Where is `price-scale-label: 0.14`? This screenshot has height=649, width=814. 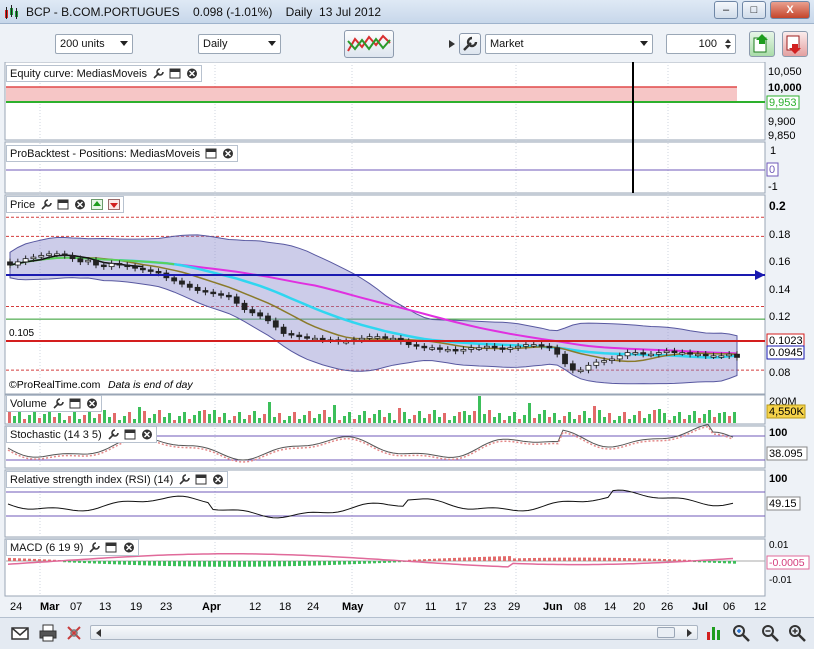 price-scale-label: 0.14 is located at coordinates (779, 290).